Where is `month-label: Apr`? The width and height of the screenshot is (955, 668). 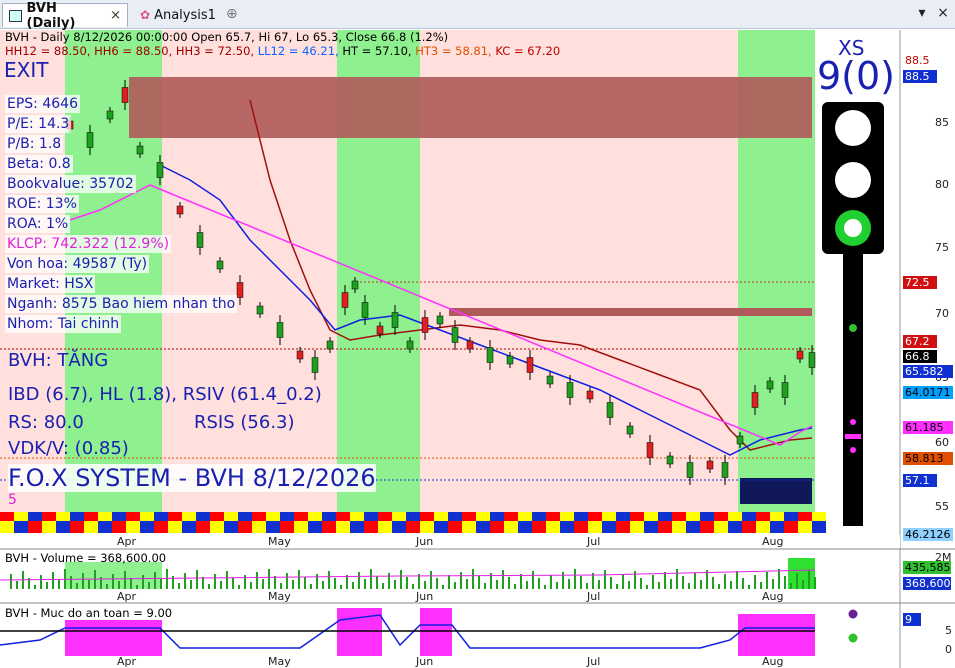
month-label: Apr is located at coordinates (127, 541).